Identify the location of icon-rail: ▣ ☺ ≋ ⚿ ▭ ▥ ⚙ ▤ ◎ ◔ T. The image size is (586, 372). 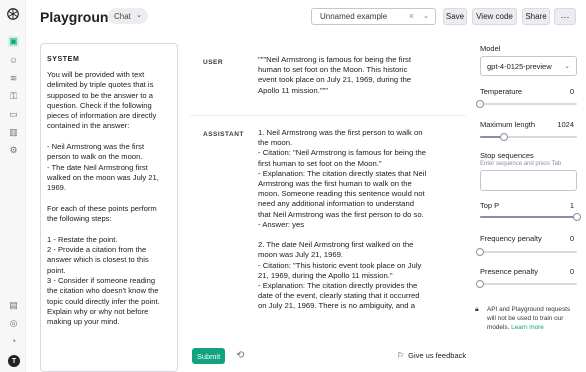
(13, 186).